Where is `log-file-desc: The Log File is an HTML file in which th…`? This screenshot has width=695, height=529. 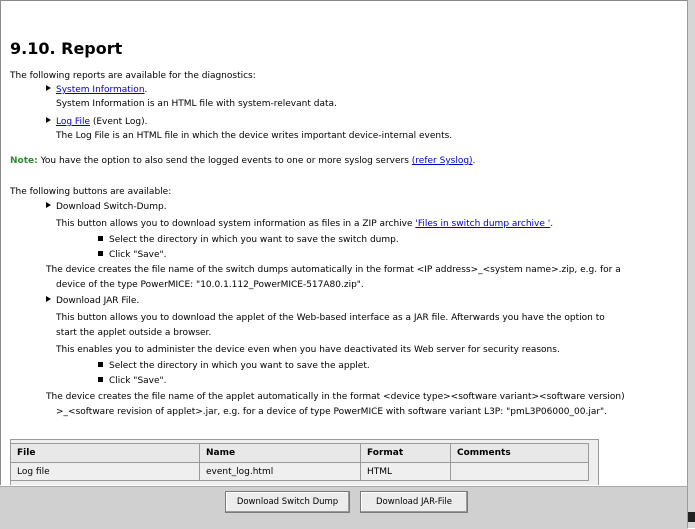 log-file-desc: The Log File is an HTML file in which th… is located at coordinates (254, 136).